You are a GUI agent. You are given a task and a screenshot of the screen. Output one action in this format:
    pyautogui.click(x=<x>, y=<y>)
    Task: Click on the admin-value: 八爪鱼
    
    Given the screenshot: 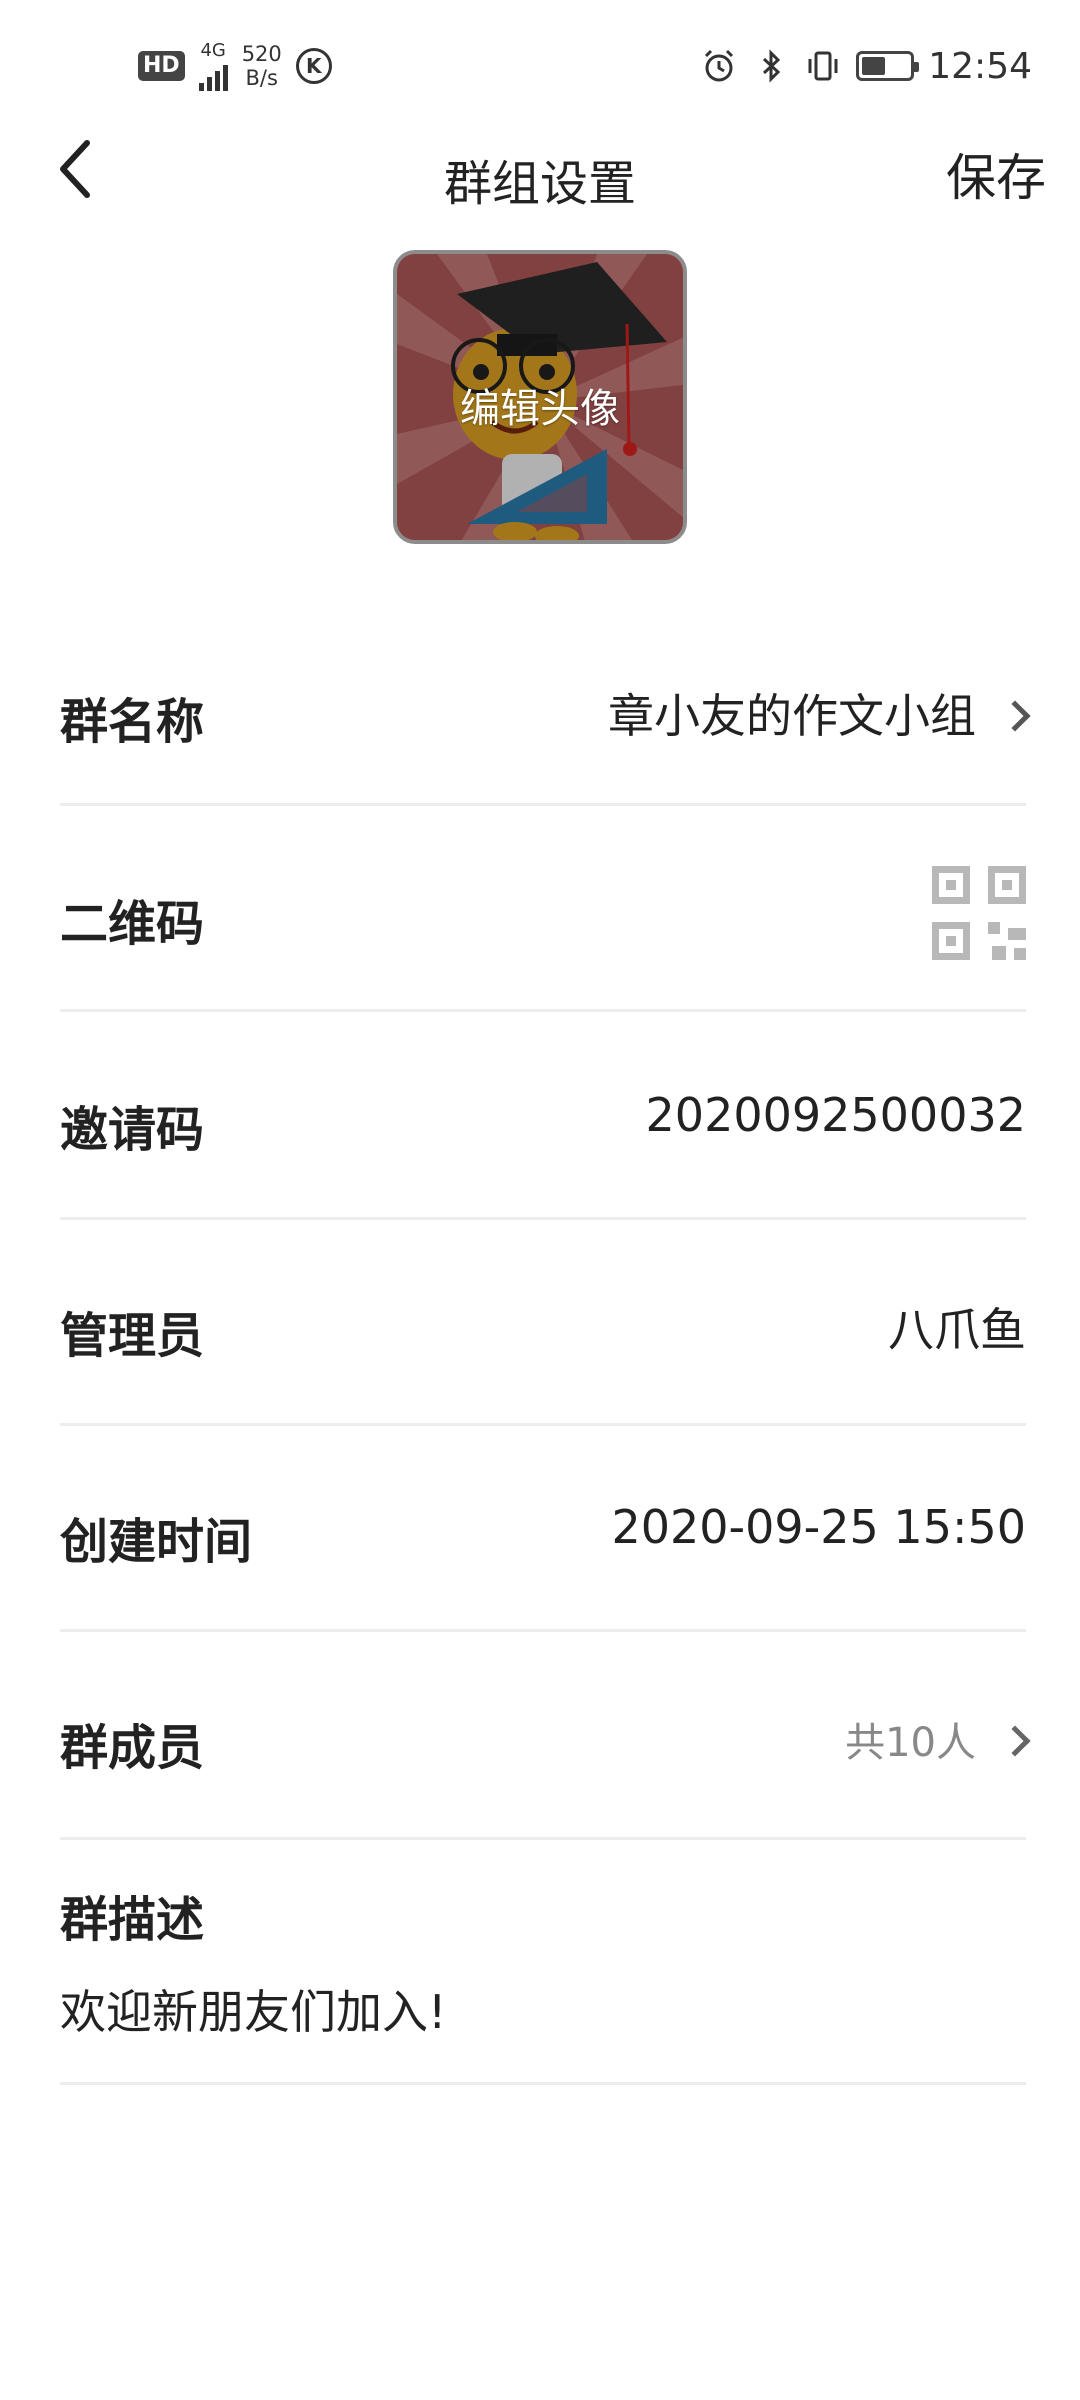 What is the action you would take?
    pyautogui.click(x=957, y=1330)
    